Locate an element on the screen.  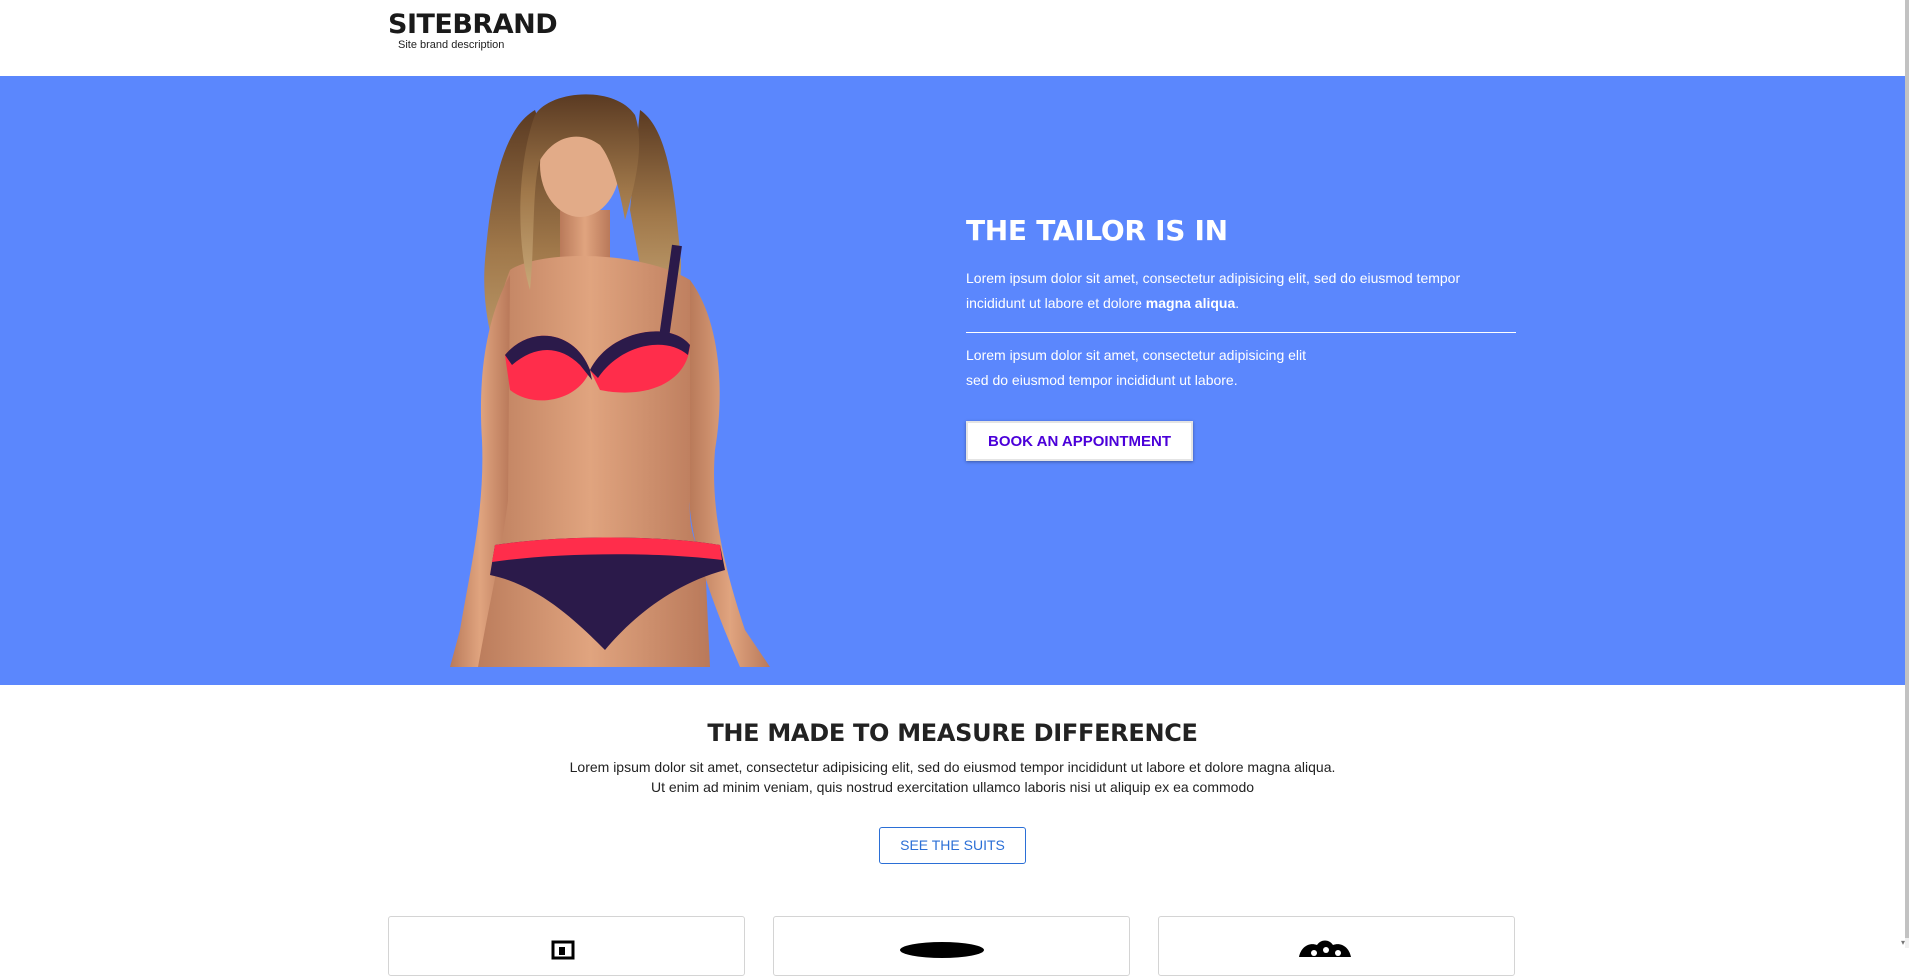
frame-icon is located at coordinates (567, 946).